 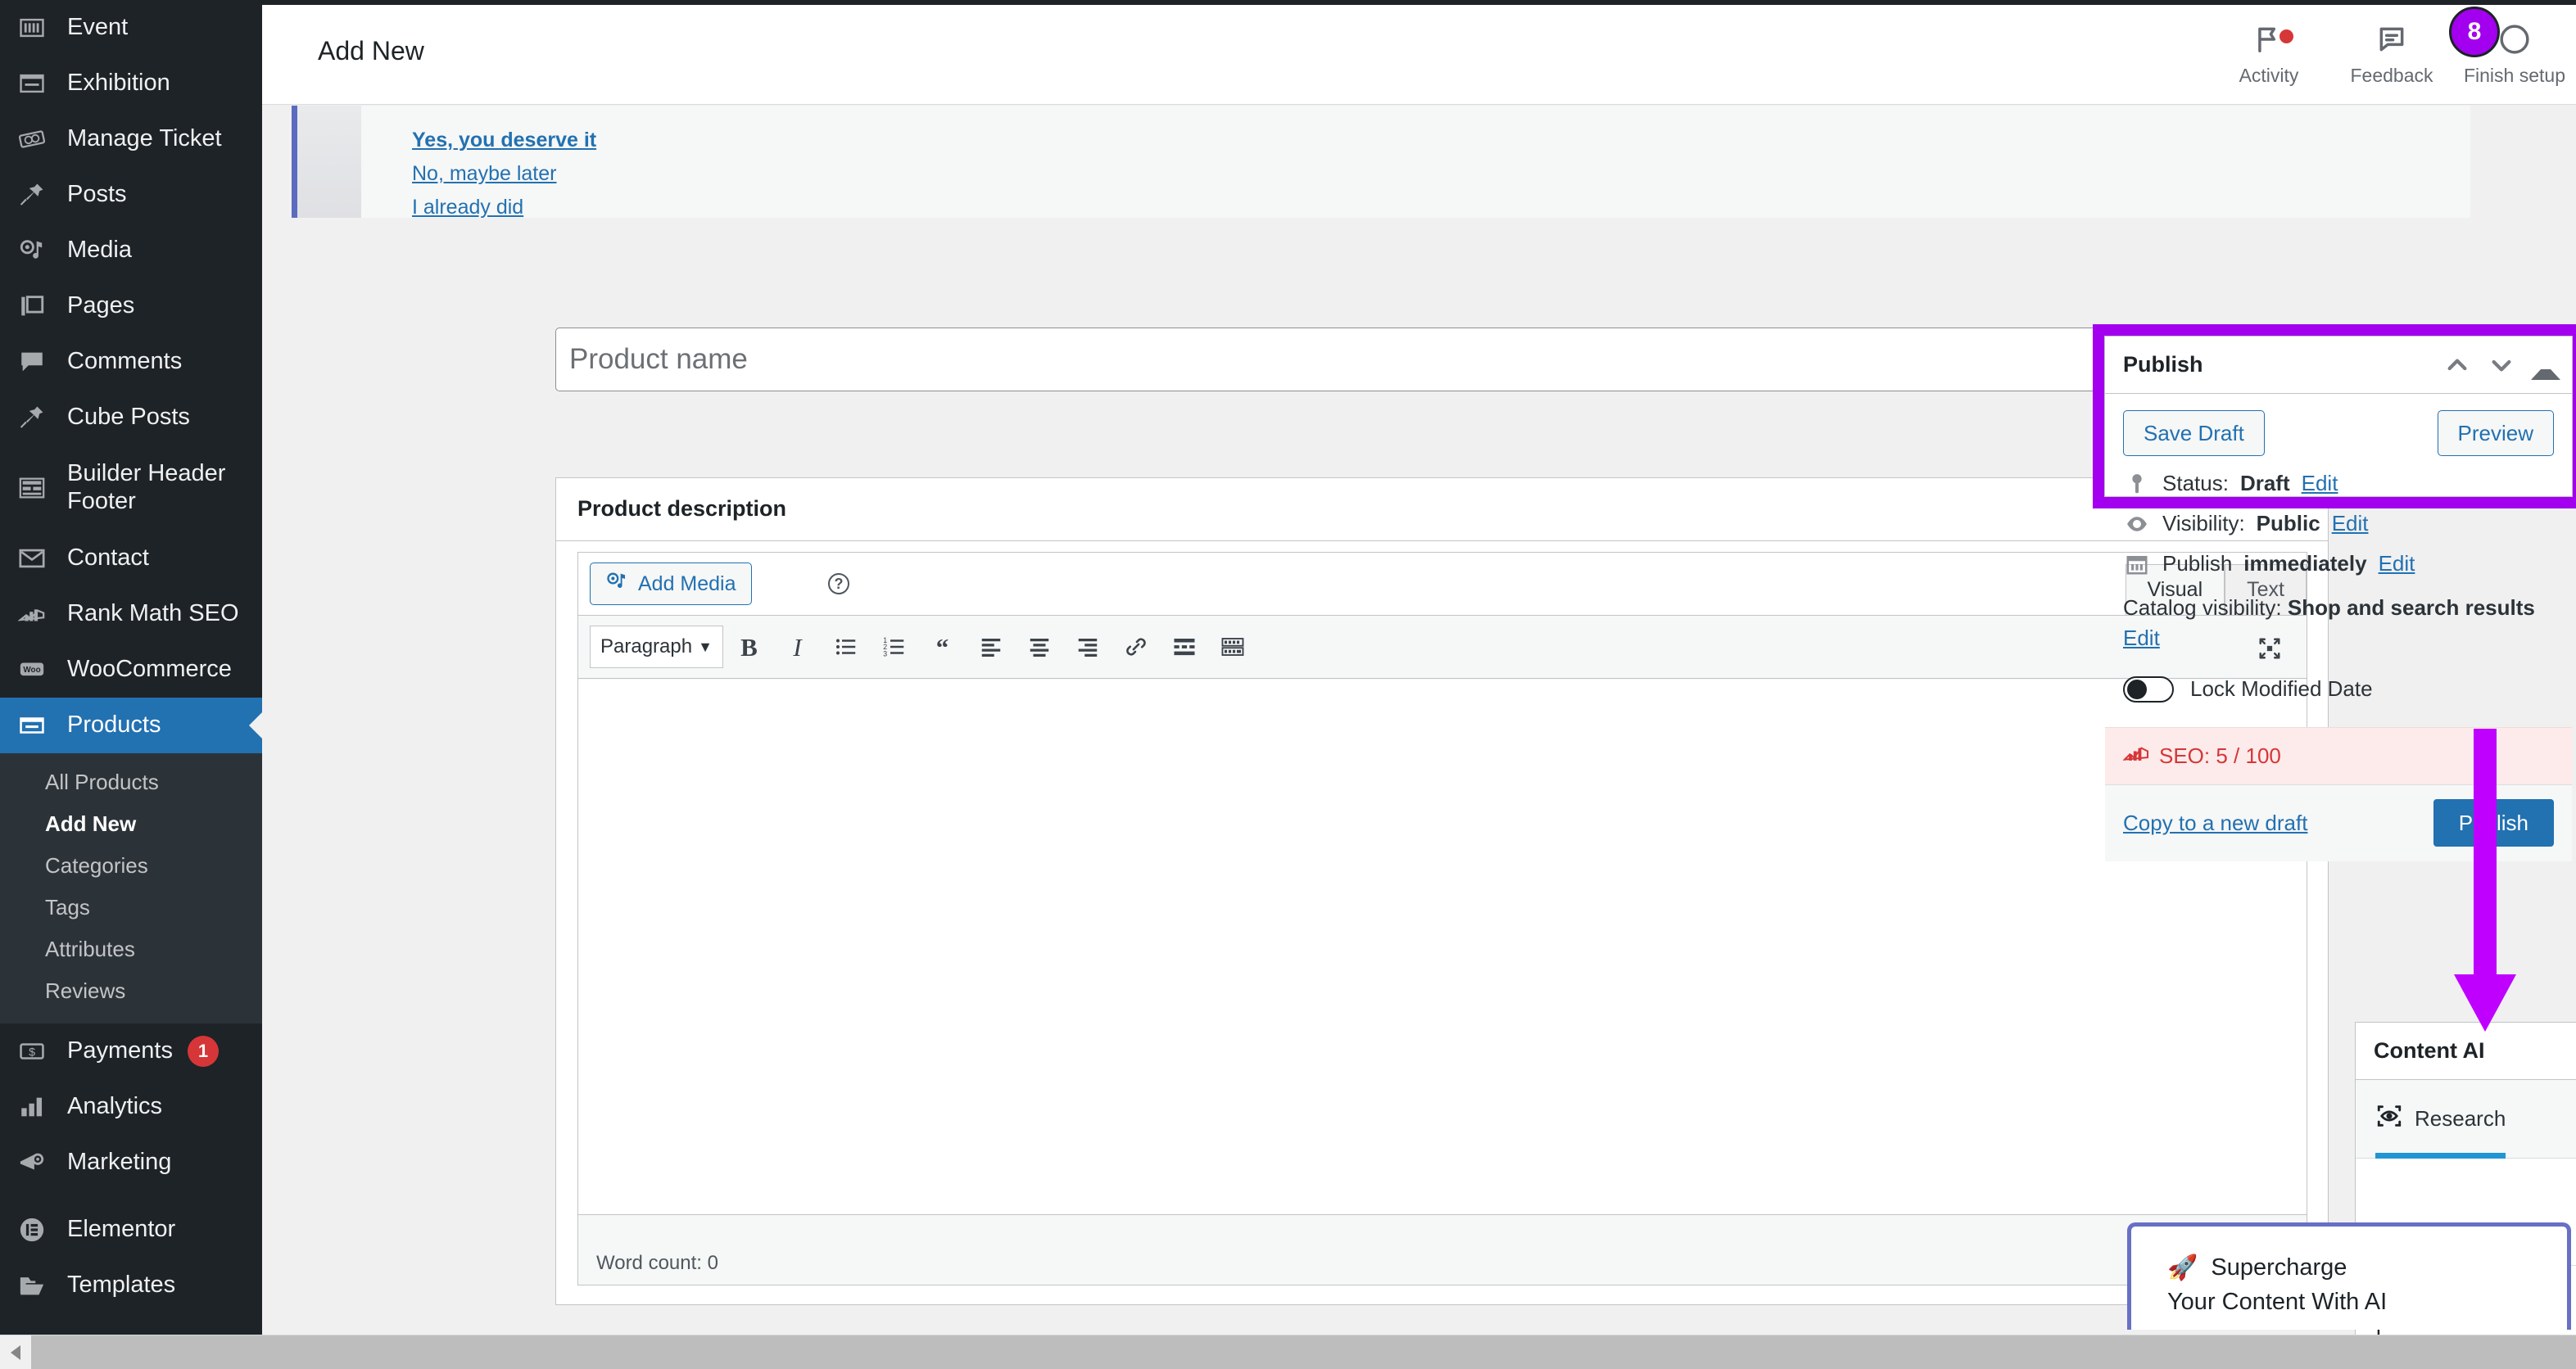 I want to click on submenu-item-add-new: Add New, so click(x=131, y=824).